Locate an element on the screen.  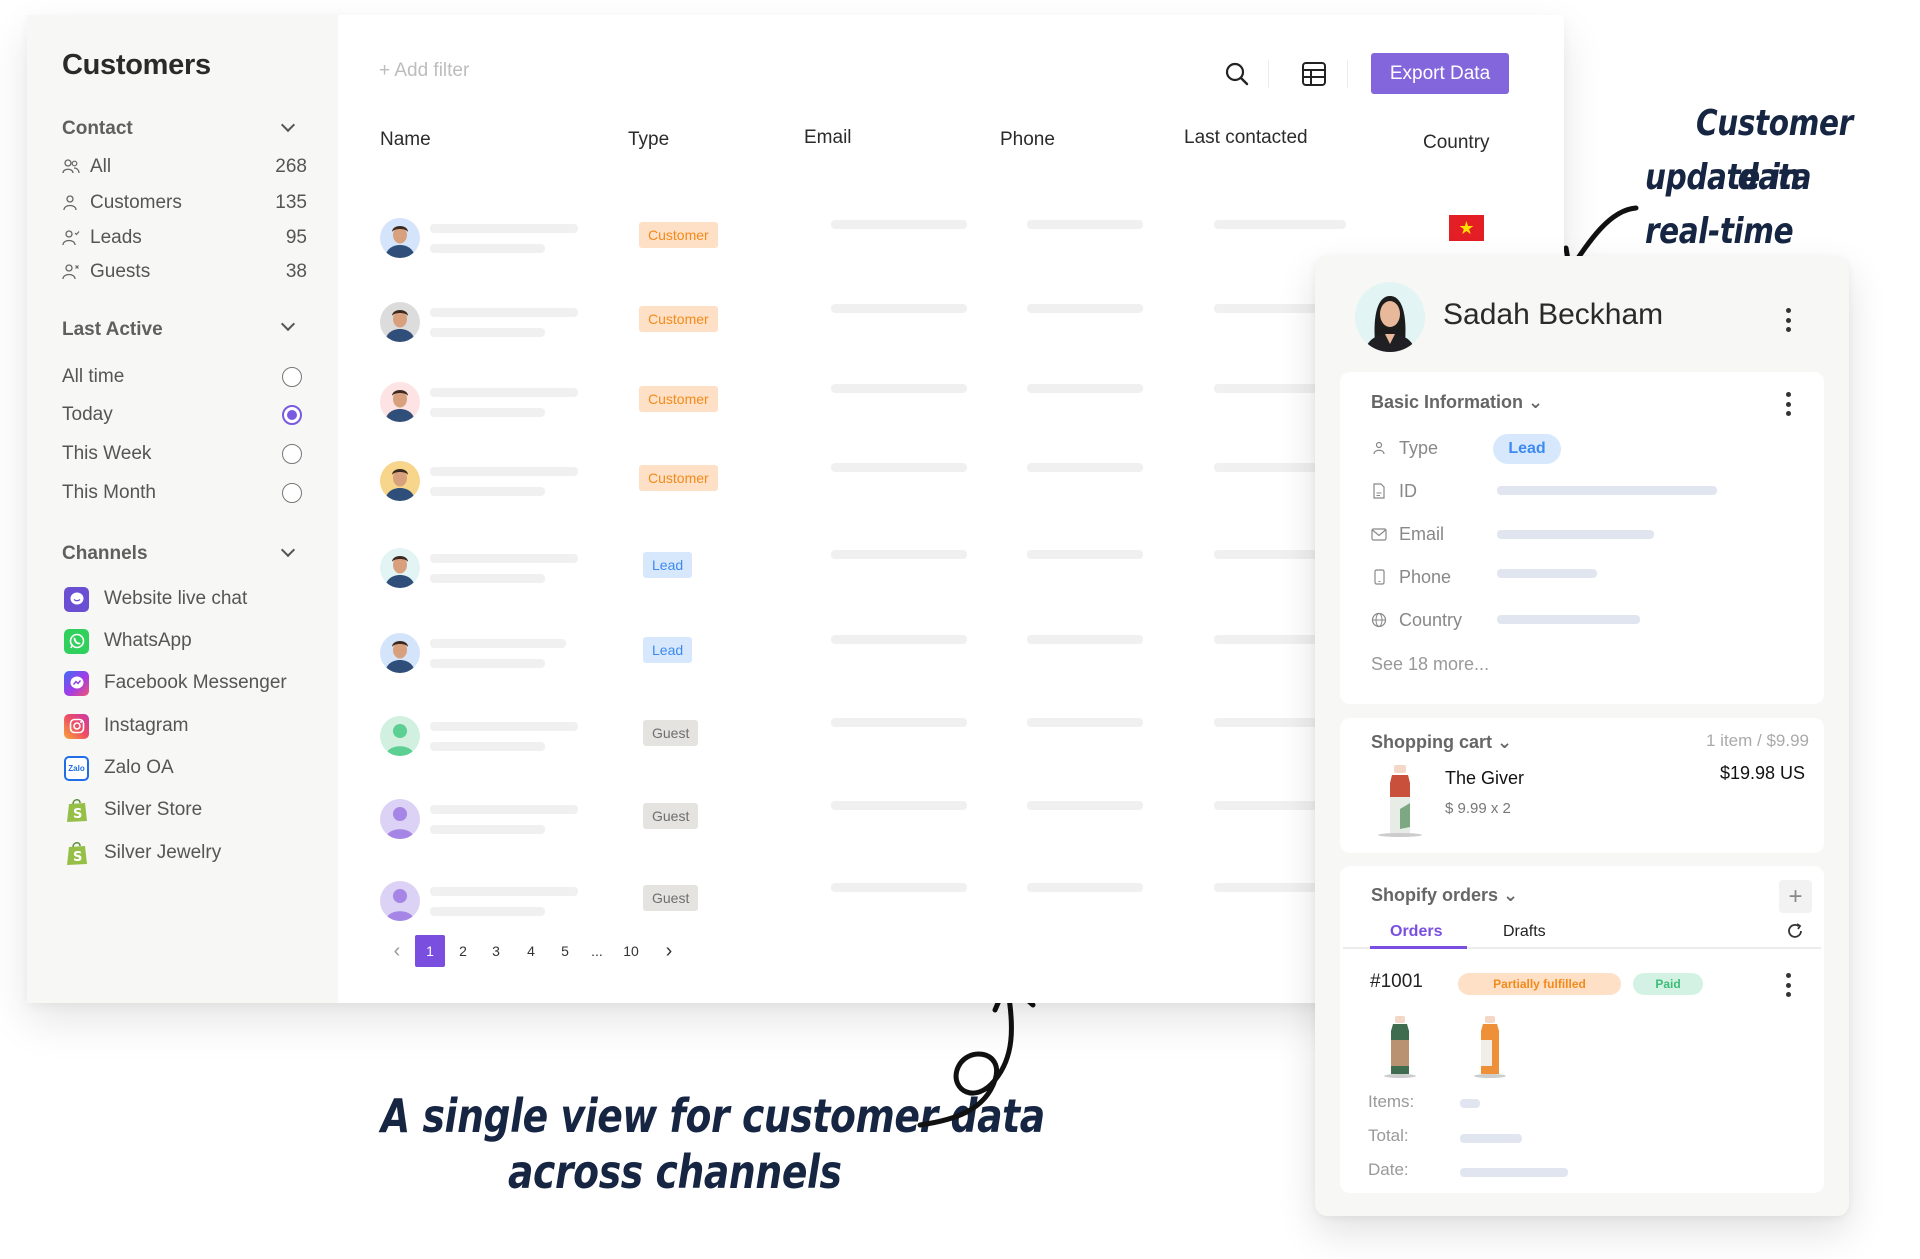
field-value-placeholder is located at coordinates (1607, 490).